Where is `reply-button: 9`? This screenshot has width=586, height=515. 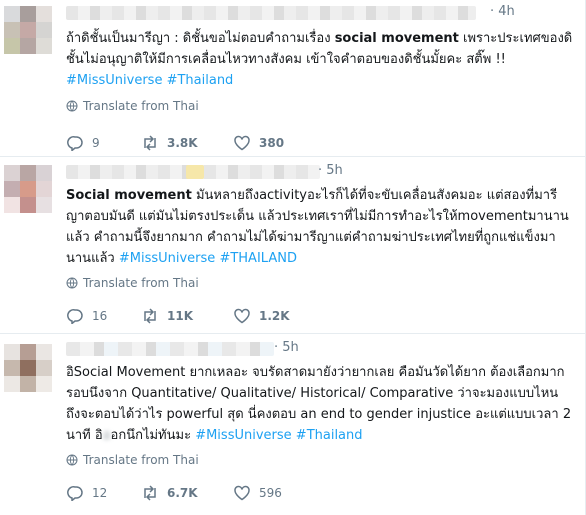
reply-button: 9 is located at coordinates (103, 143).